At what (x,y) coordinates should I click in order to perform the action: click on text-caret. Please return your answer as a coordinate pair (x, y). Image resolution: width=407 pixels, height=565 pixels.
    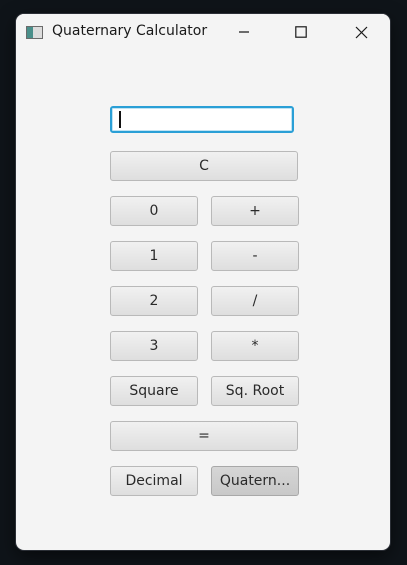
    Looking at the image, I should click on (120, 119).